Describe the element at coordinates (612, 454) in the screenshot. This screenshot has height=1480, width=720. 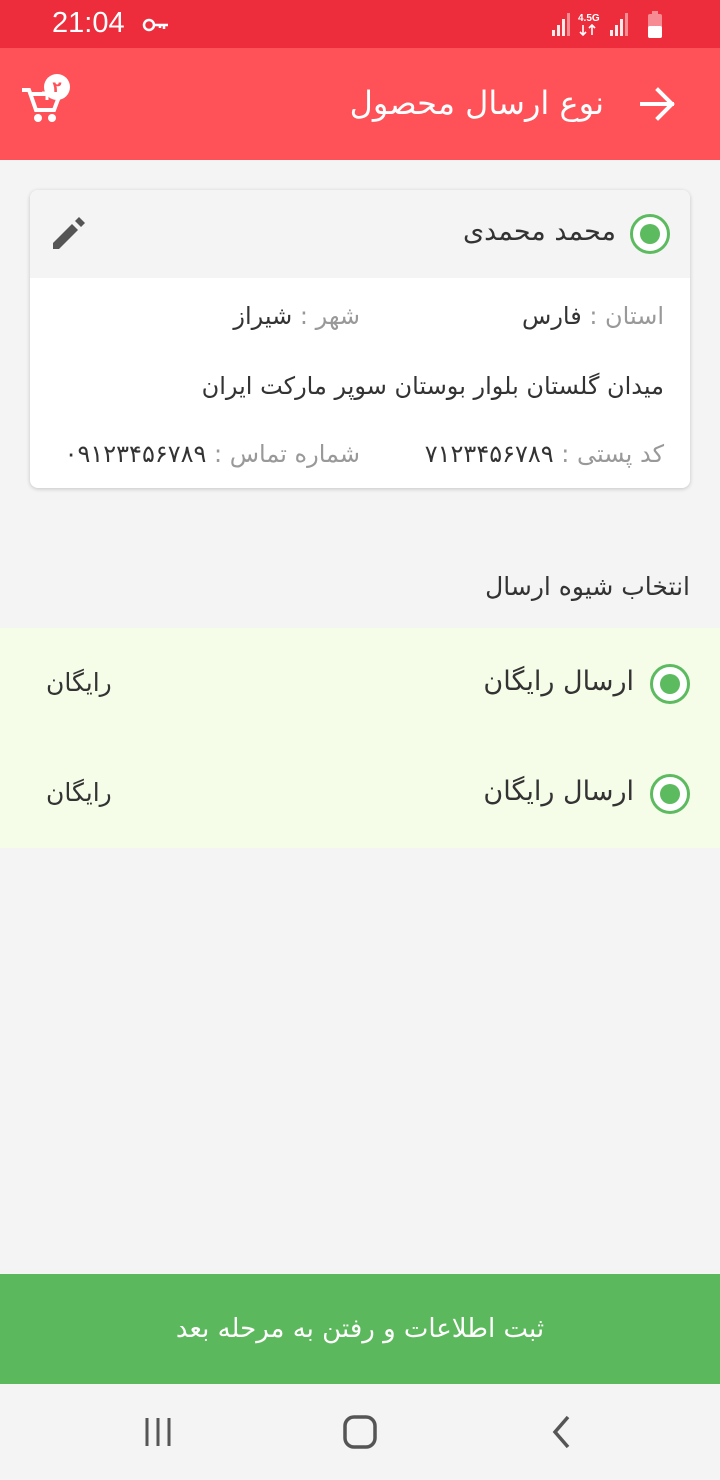
I see `postal-code-label: کد پستی :` at that location.